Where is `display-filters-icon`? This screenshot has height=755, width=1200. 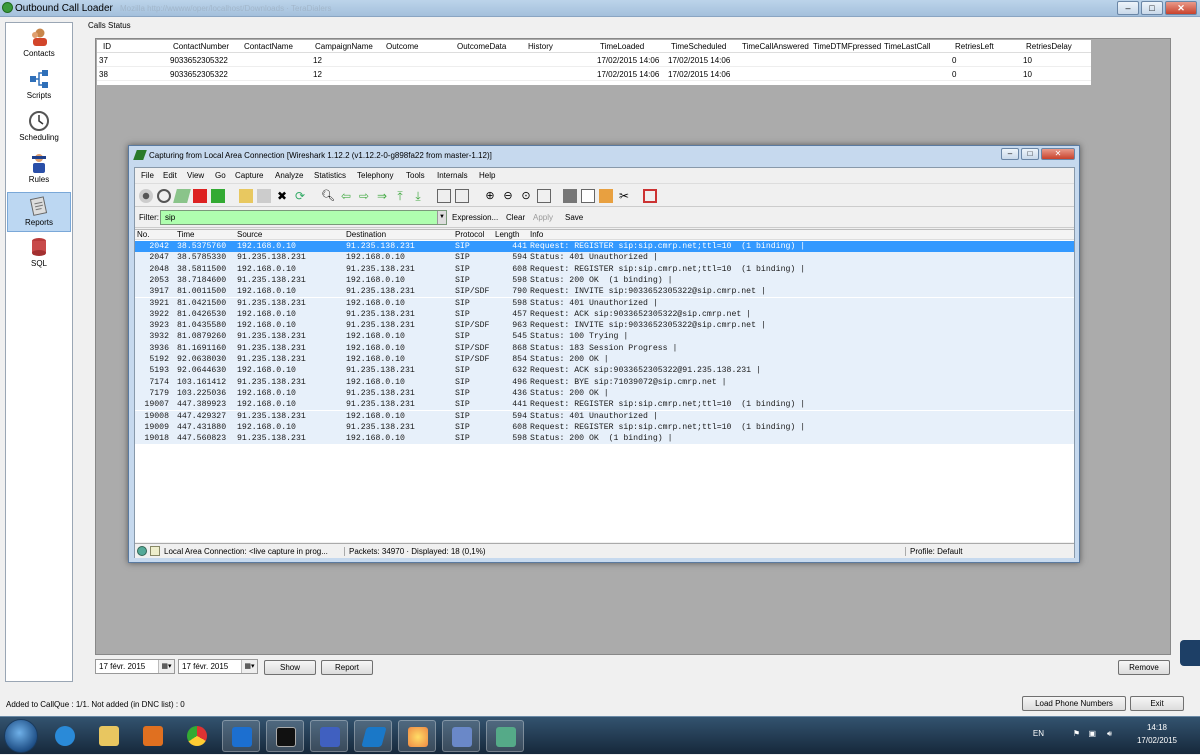
display-filters-icon is located at coordinates (588, 196).